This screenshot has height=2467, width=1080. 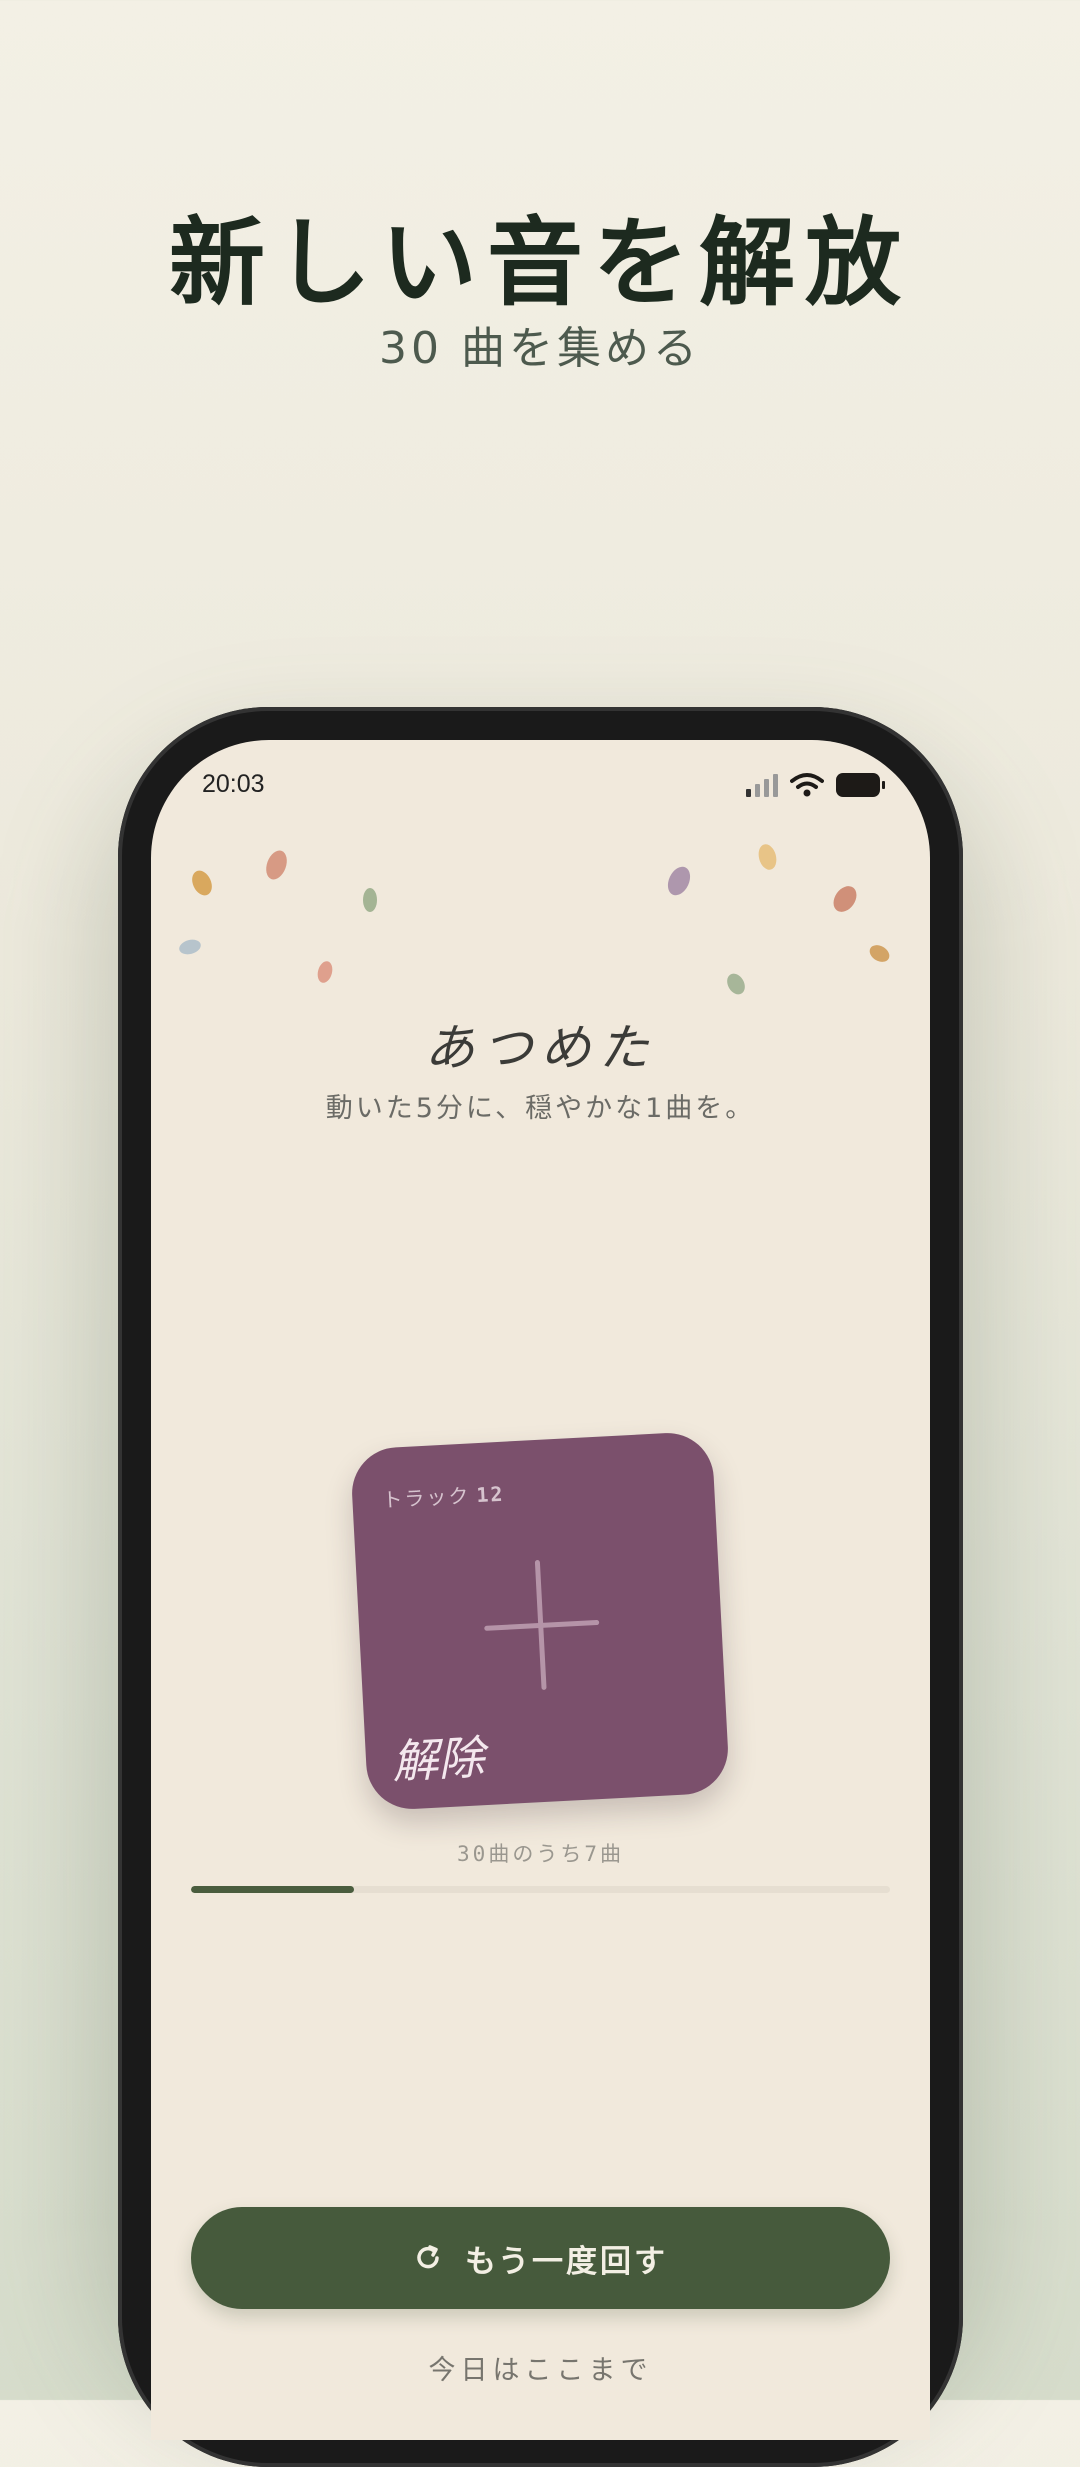 What do you see at coordinates (531, 1561) in the screenshot?
I see `cross-icon` at bounding box center [531, 1561].